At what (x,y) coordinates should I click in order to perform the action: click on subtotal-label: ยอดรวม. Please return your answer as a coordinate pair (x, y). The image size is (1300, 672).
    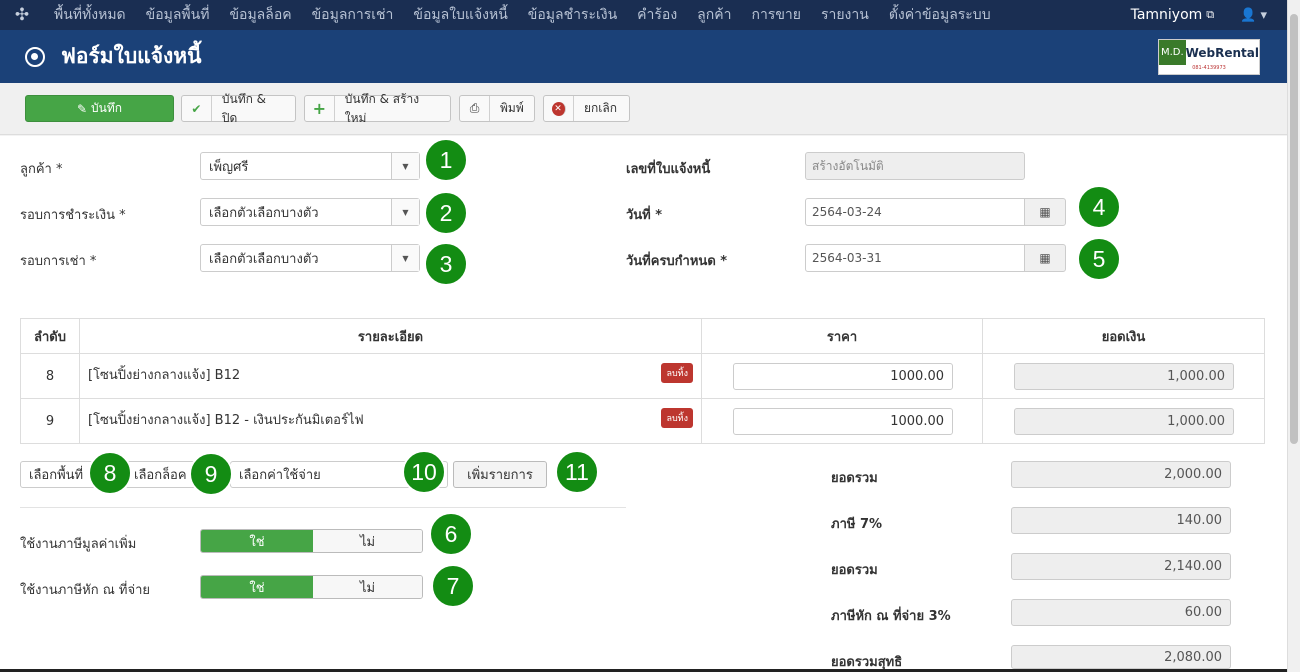
    Looking at the image, I should click on (854, 478).